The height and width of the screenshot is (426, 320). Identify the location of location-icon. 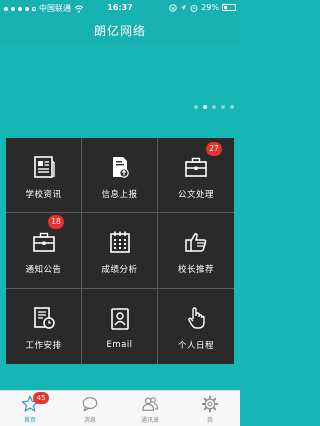
(184, 7).